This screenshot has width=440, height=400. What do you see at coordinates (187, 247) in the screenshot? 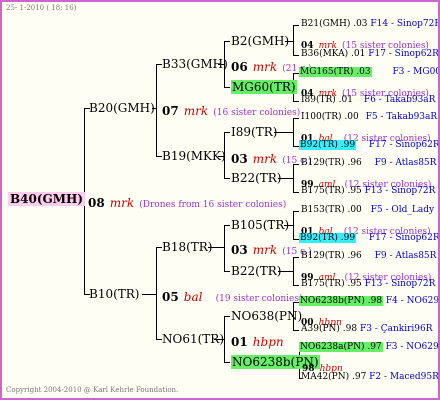
I see `queen-node: B18(TR)` at bounding box center [187, 247].